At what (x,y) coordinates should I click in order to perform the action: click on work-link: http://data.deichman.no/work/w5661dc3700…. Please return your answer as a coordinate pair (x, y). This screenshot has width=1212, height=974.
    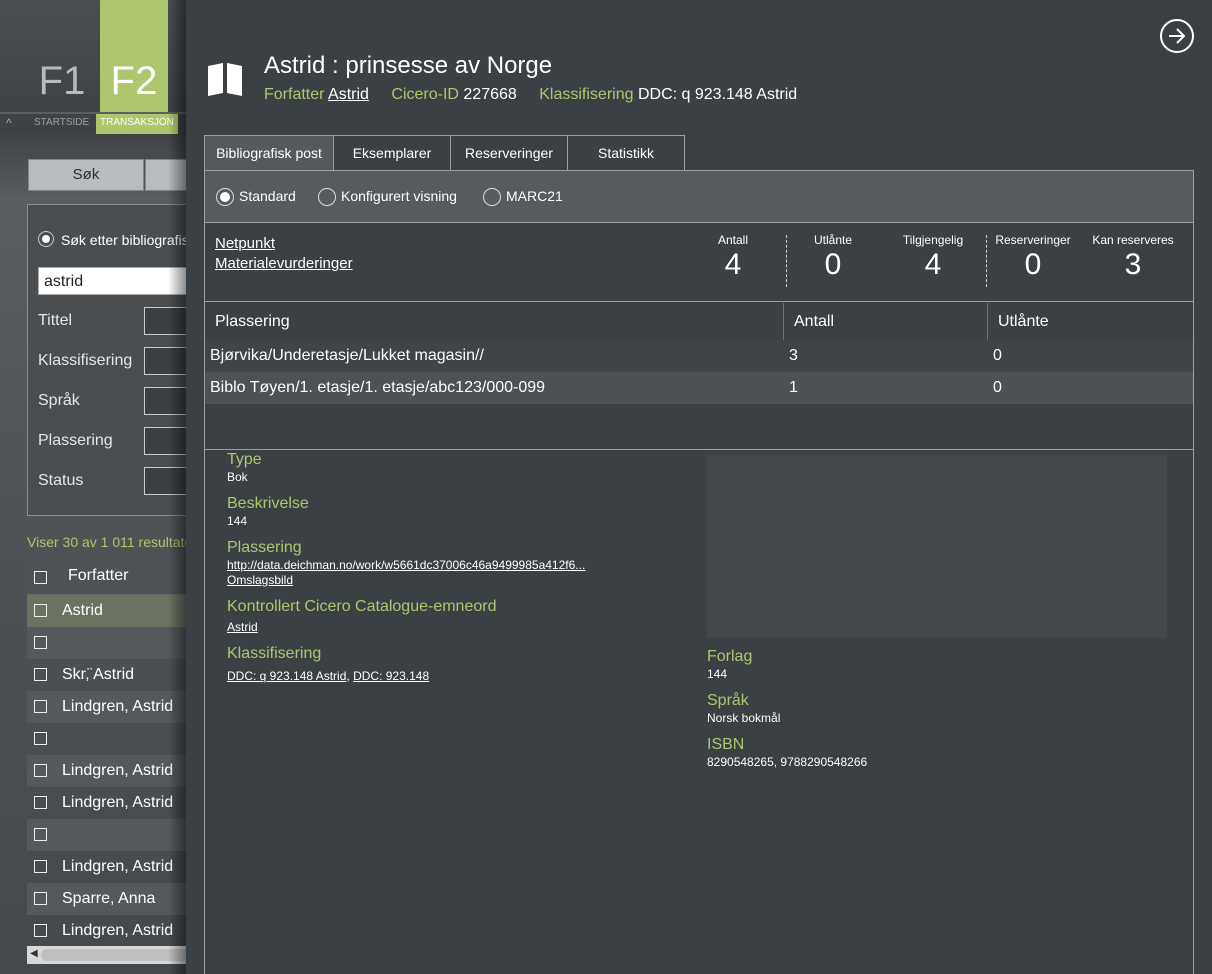
    Looking at the image, I should click on (406, 565).